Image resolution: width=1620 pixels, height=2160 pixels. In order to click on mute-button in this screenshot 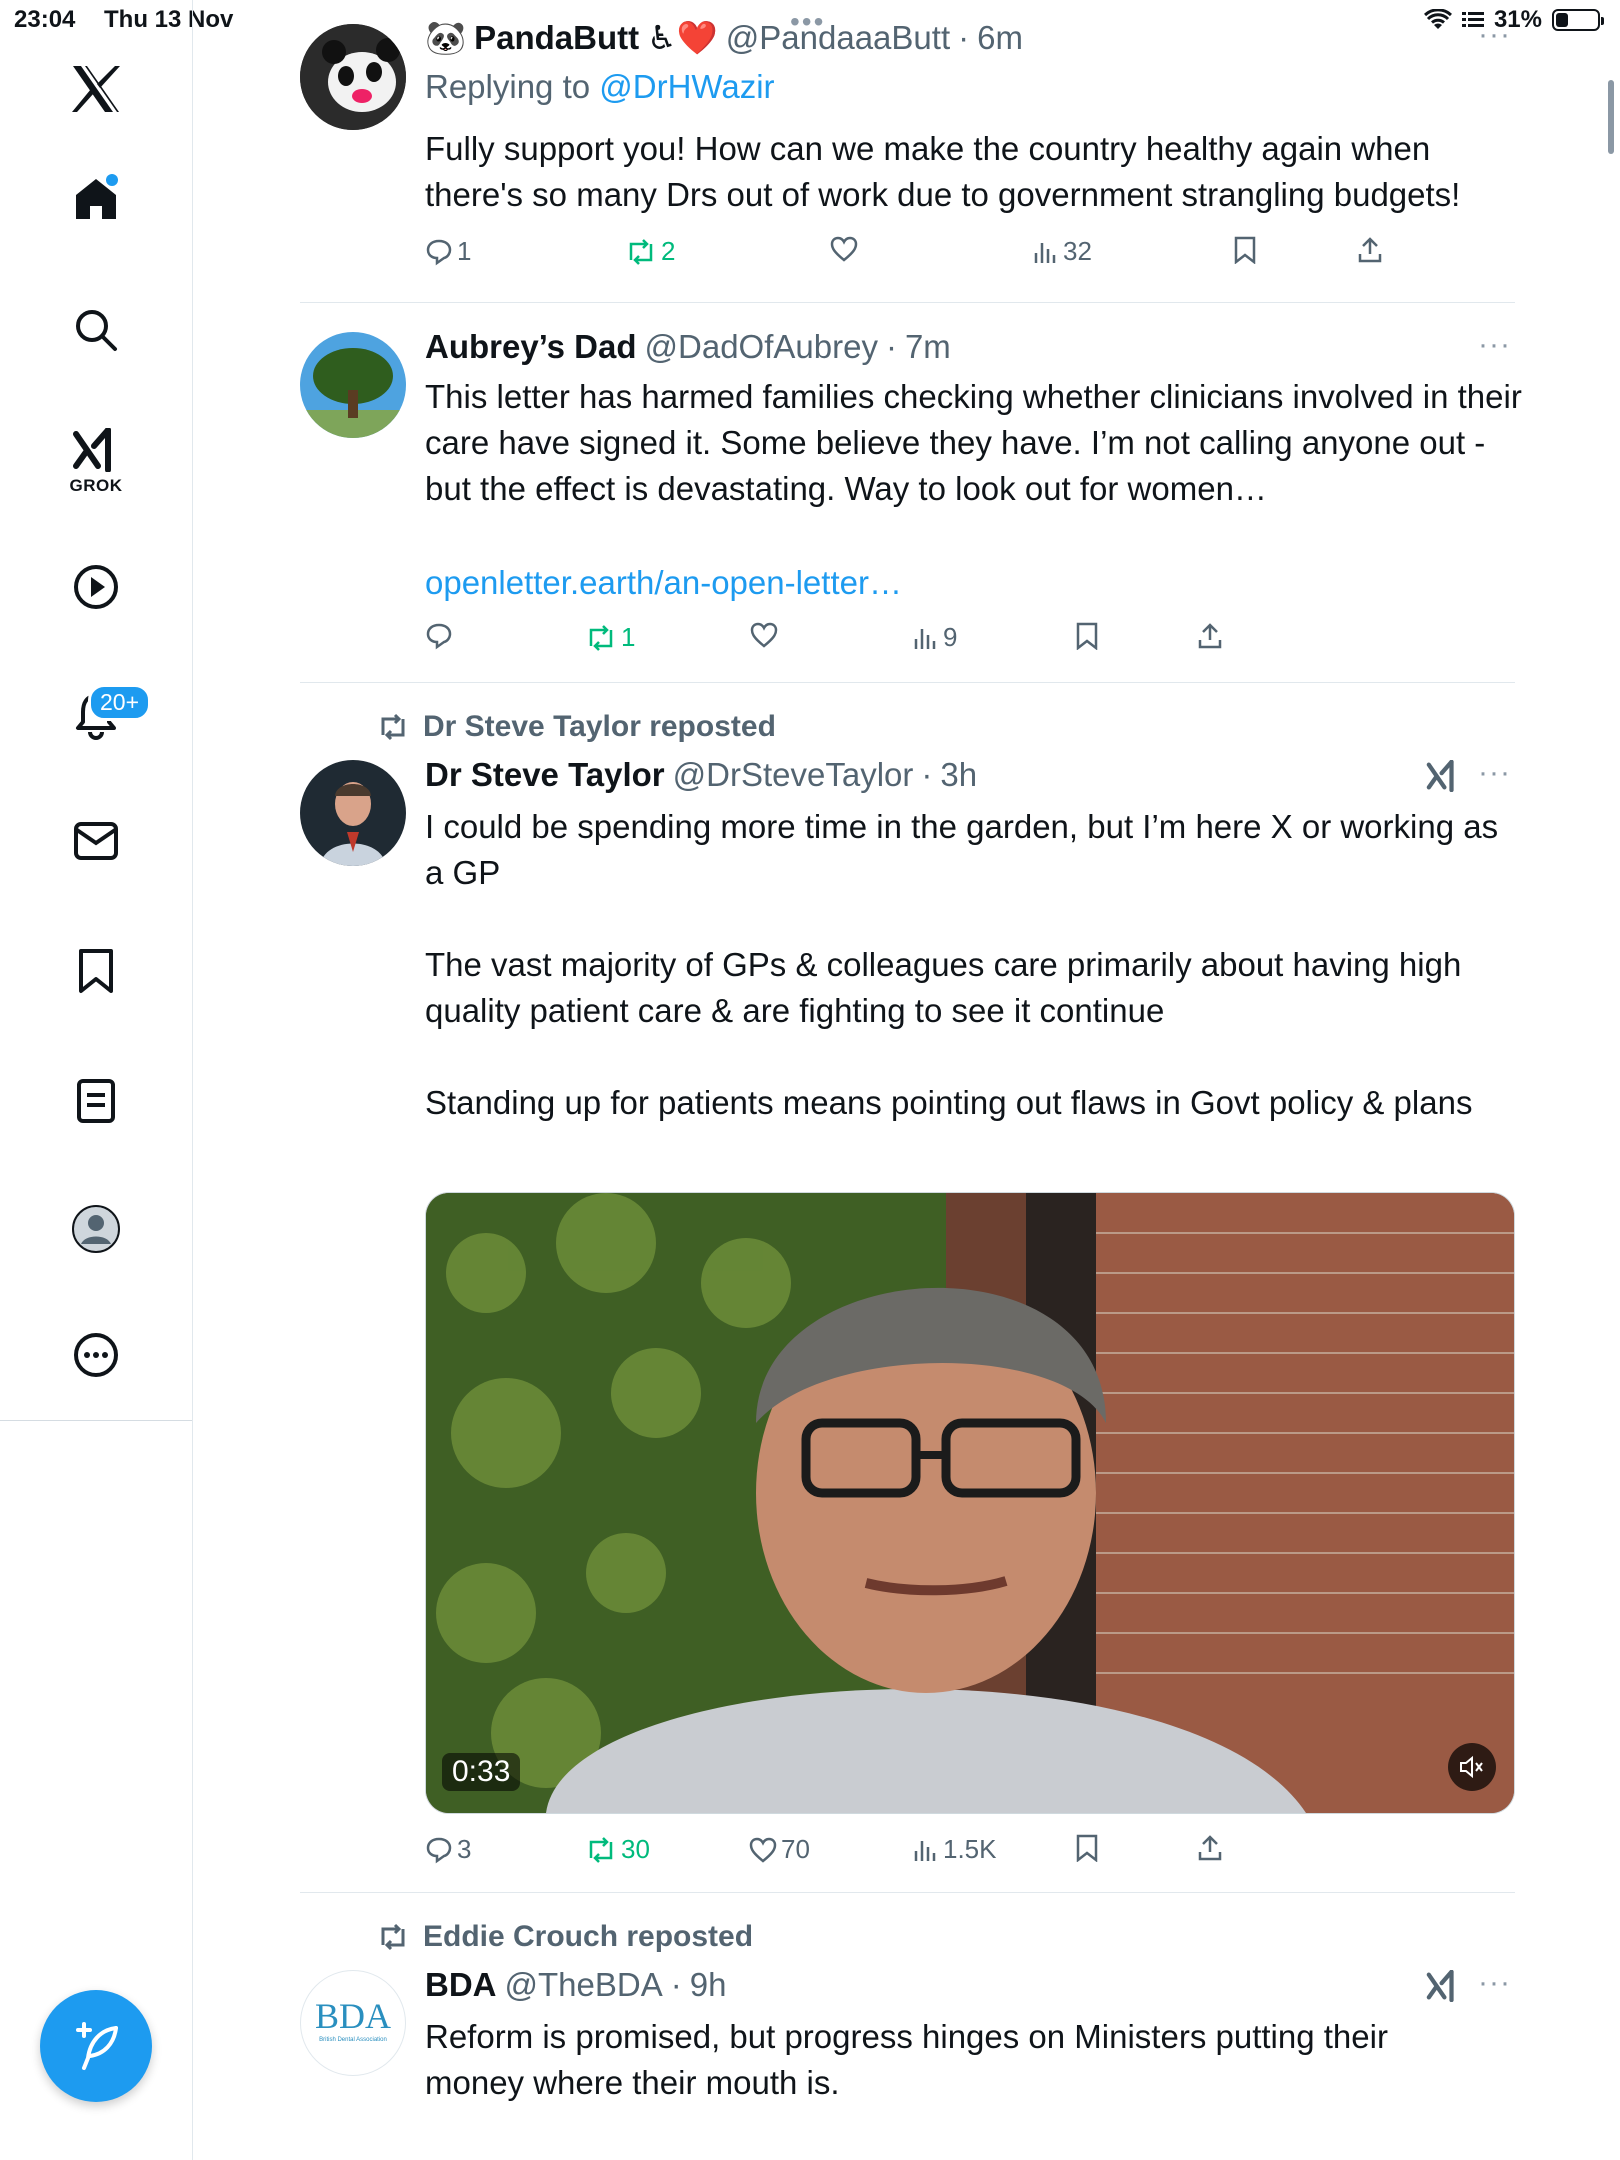, I will do `click(1472, 1767)`.